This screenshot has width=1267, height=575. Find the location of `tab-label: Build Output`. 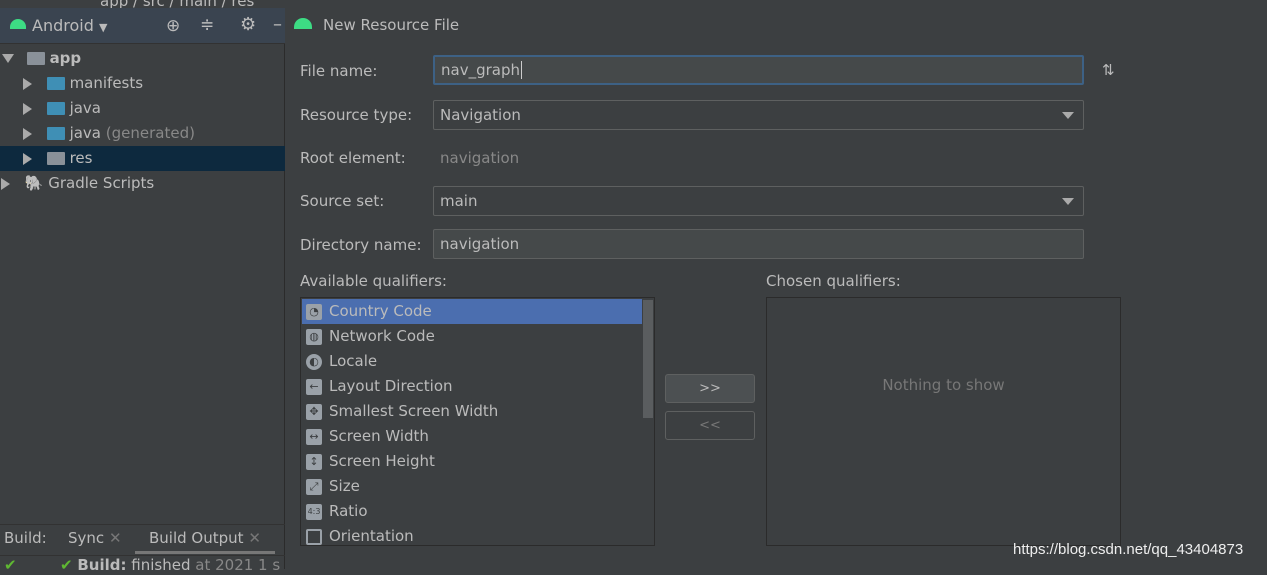

tab-label: Build Output is located at coordinates (196, 538).